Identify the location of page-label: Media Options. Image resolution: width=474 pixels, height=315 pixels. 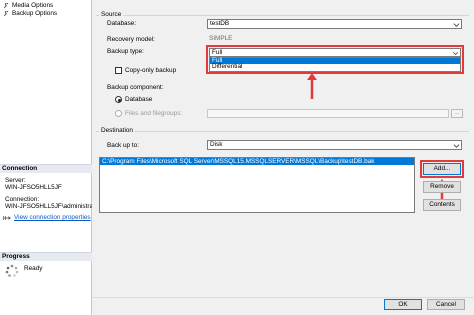
(33, 5).